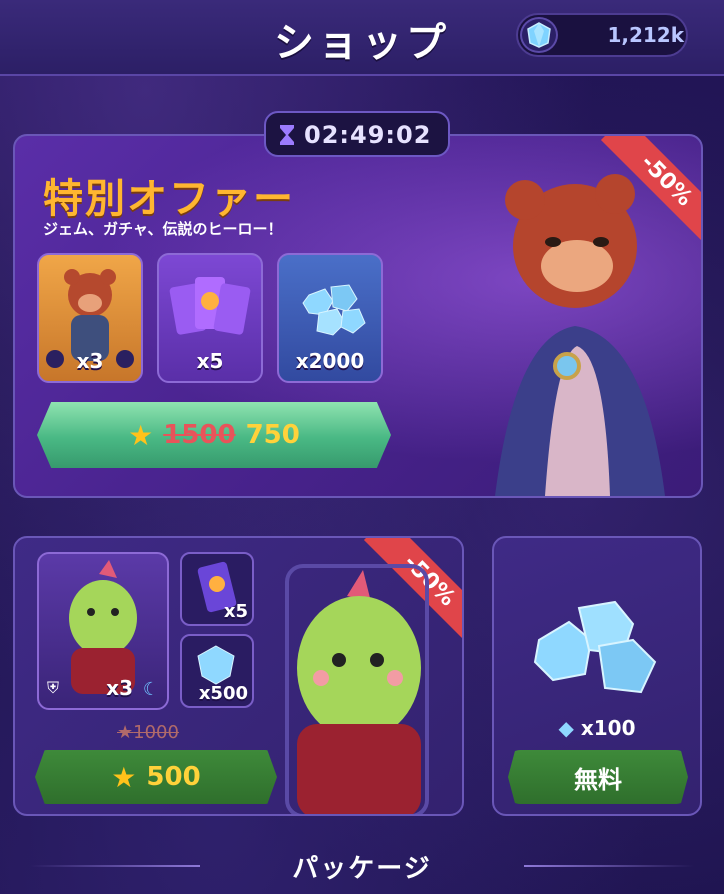 This screenshot has height=894, width=724. What do you see at coordinates (169, 199) in the screenshot?
I see `offer-title: 特別オファー` at bounding box center [169, 199].